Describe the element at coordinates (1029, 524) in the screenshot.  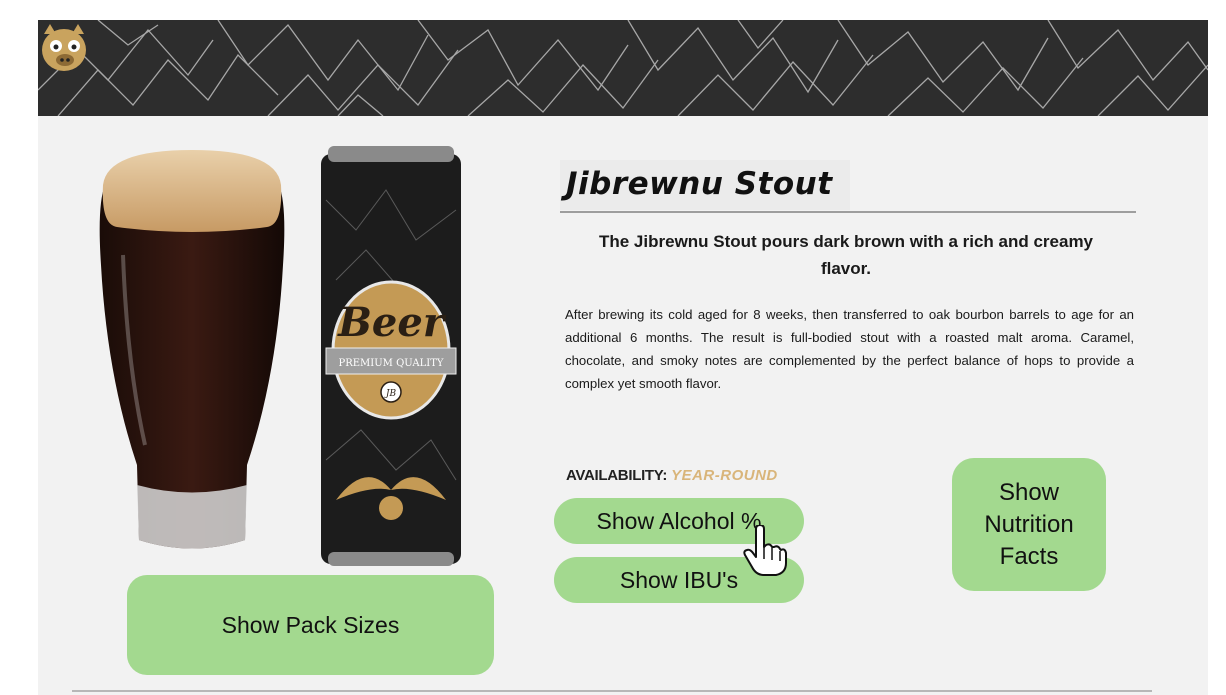
I see `show-nutrition-facts-button: Show Nutrition Facts` at that location.